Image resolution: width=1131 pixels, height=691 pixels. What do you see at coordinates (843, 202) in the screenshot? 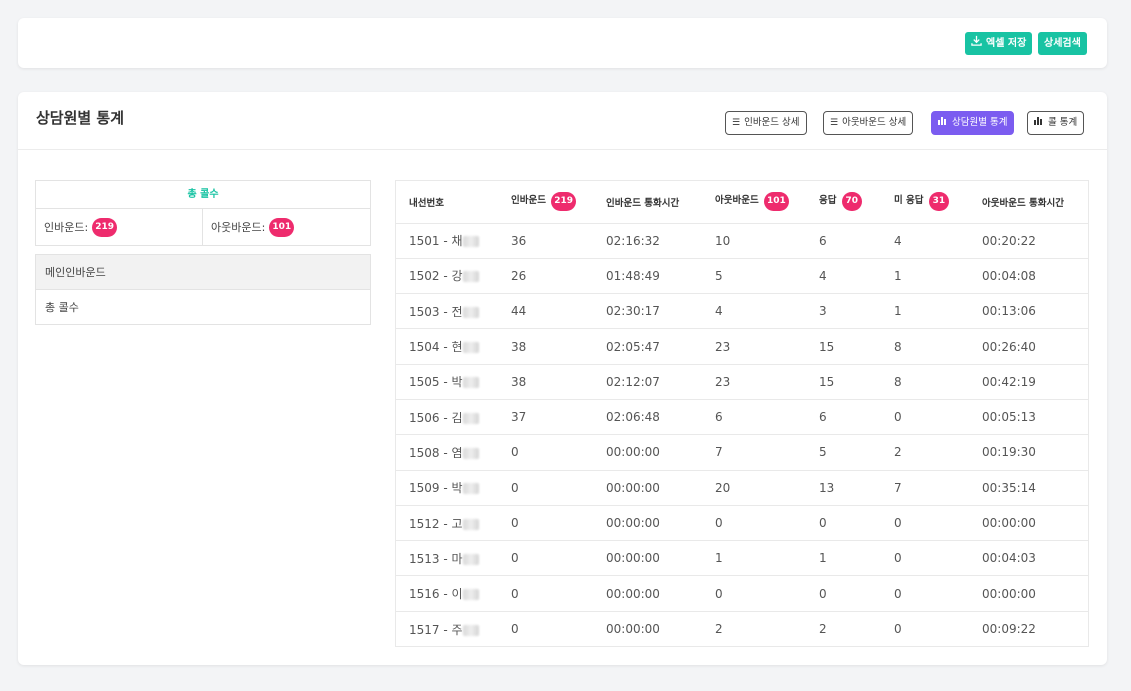
I see `col-answered: 응답 70` at bounding box center [843, 202].